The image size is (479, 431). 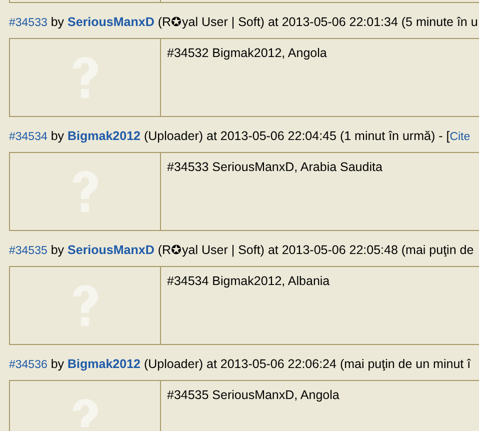 What do you see at coordinates (28, 365) in the screenshot?
I see `post-link: #34536` at bounding box center [28, 365].